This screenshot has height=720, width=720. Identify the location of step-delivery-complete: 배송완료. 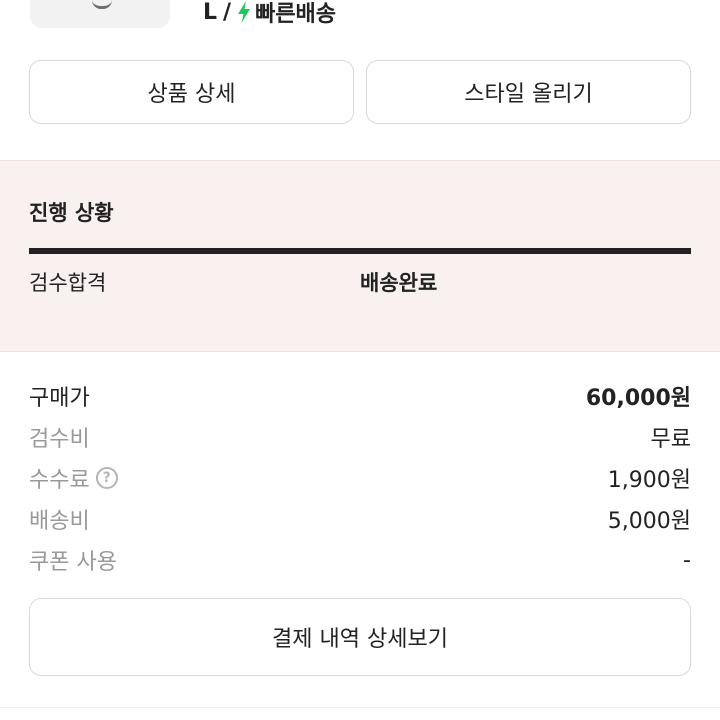
(399, 283).